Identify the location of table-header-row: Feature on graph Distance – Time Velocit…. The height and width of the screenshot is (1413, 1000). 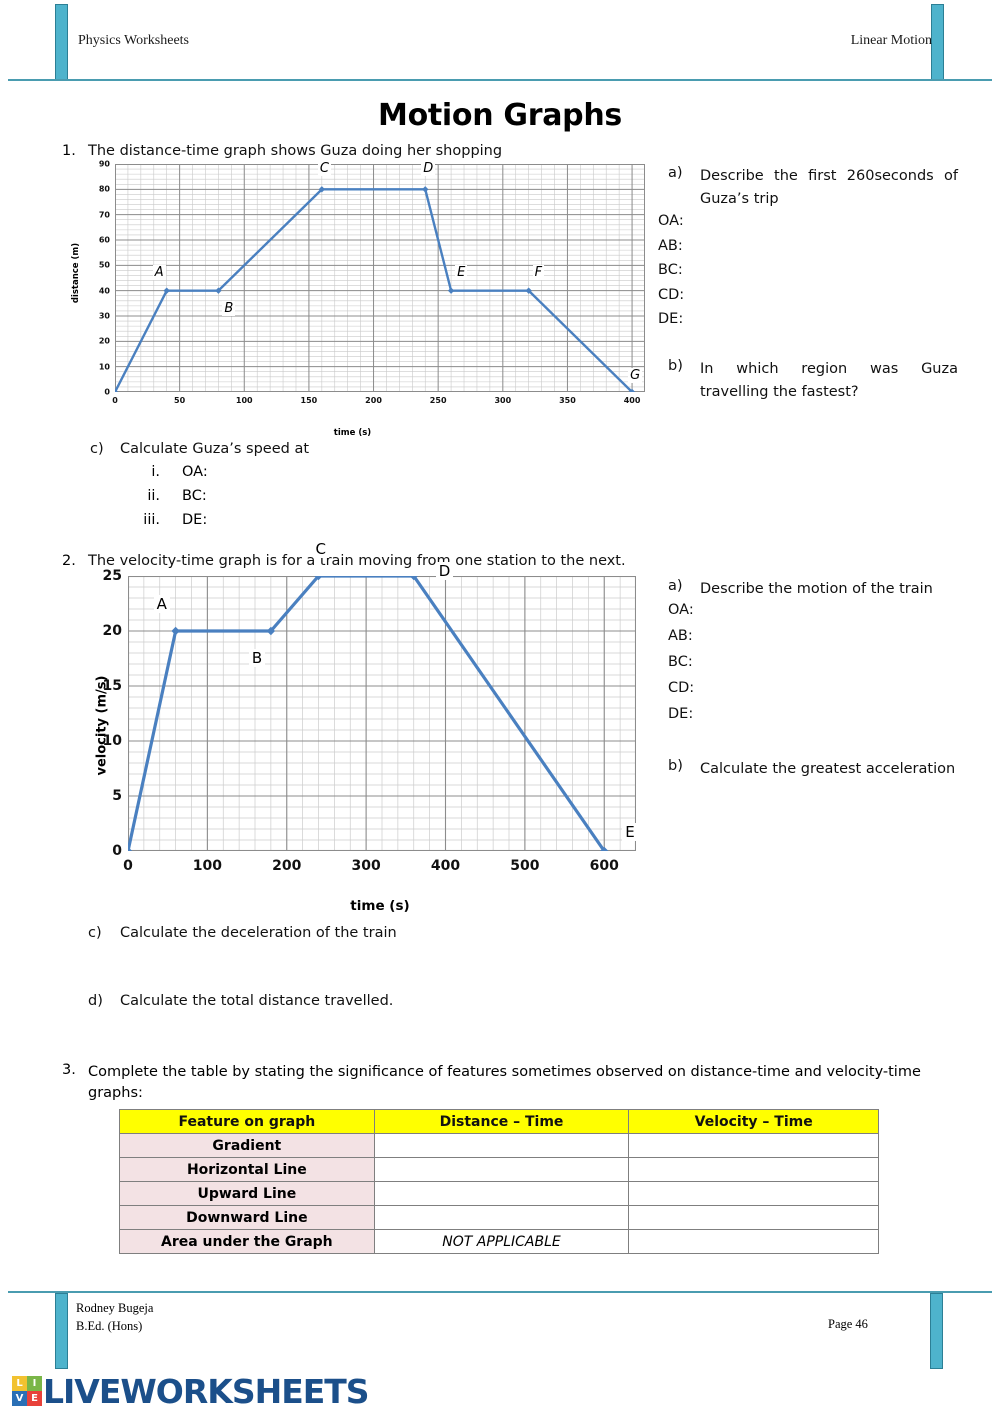
(499, 1121).